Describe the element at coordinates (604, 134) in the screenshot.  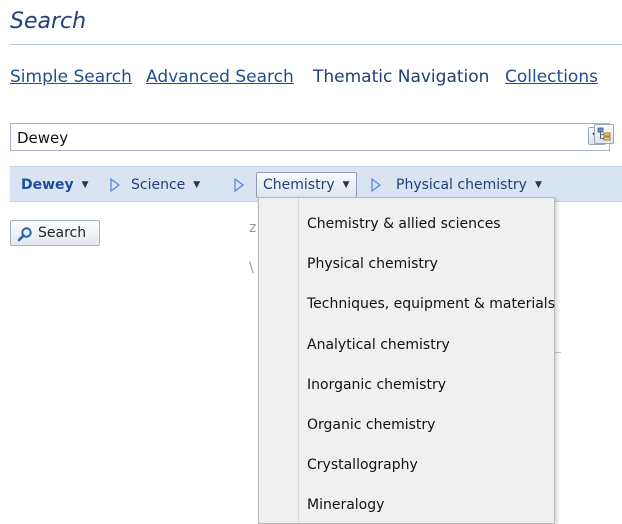
I see `tree-view-icon` at that location.